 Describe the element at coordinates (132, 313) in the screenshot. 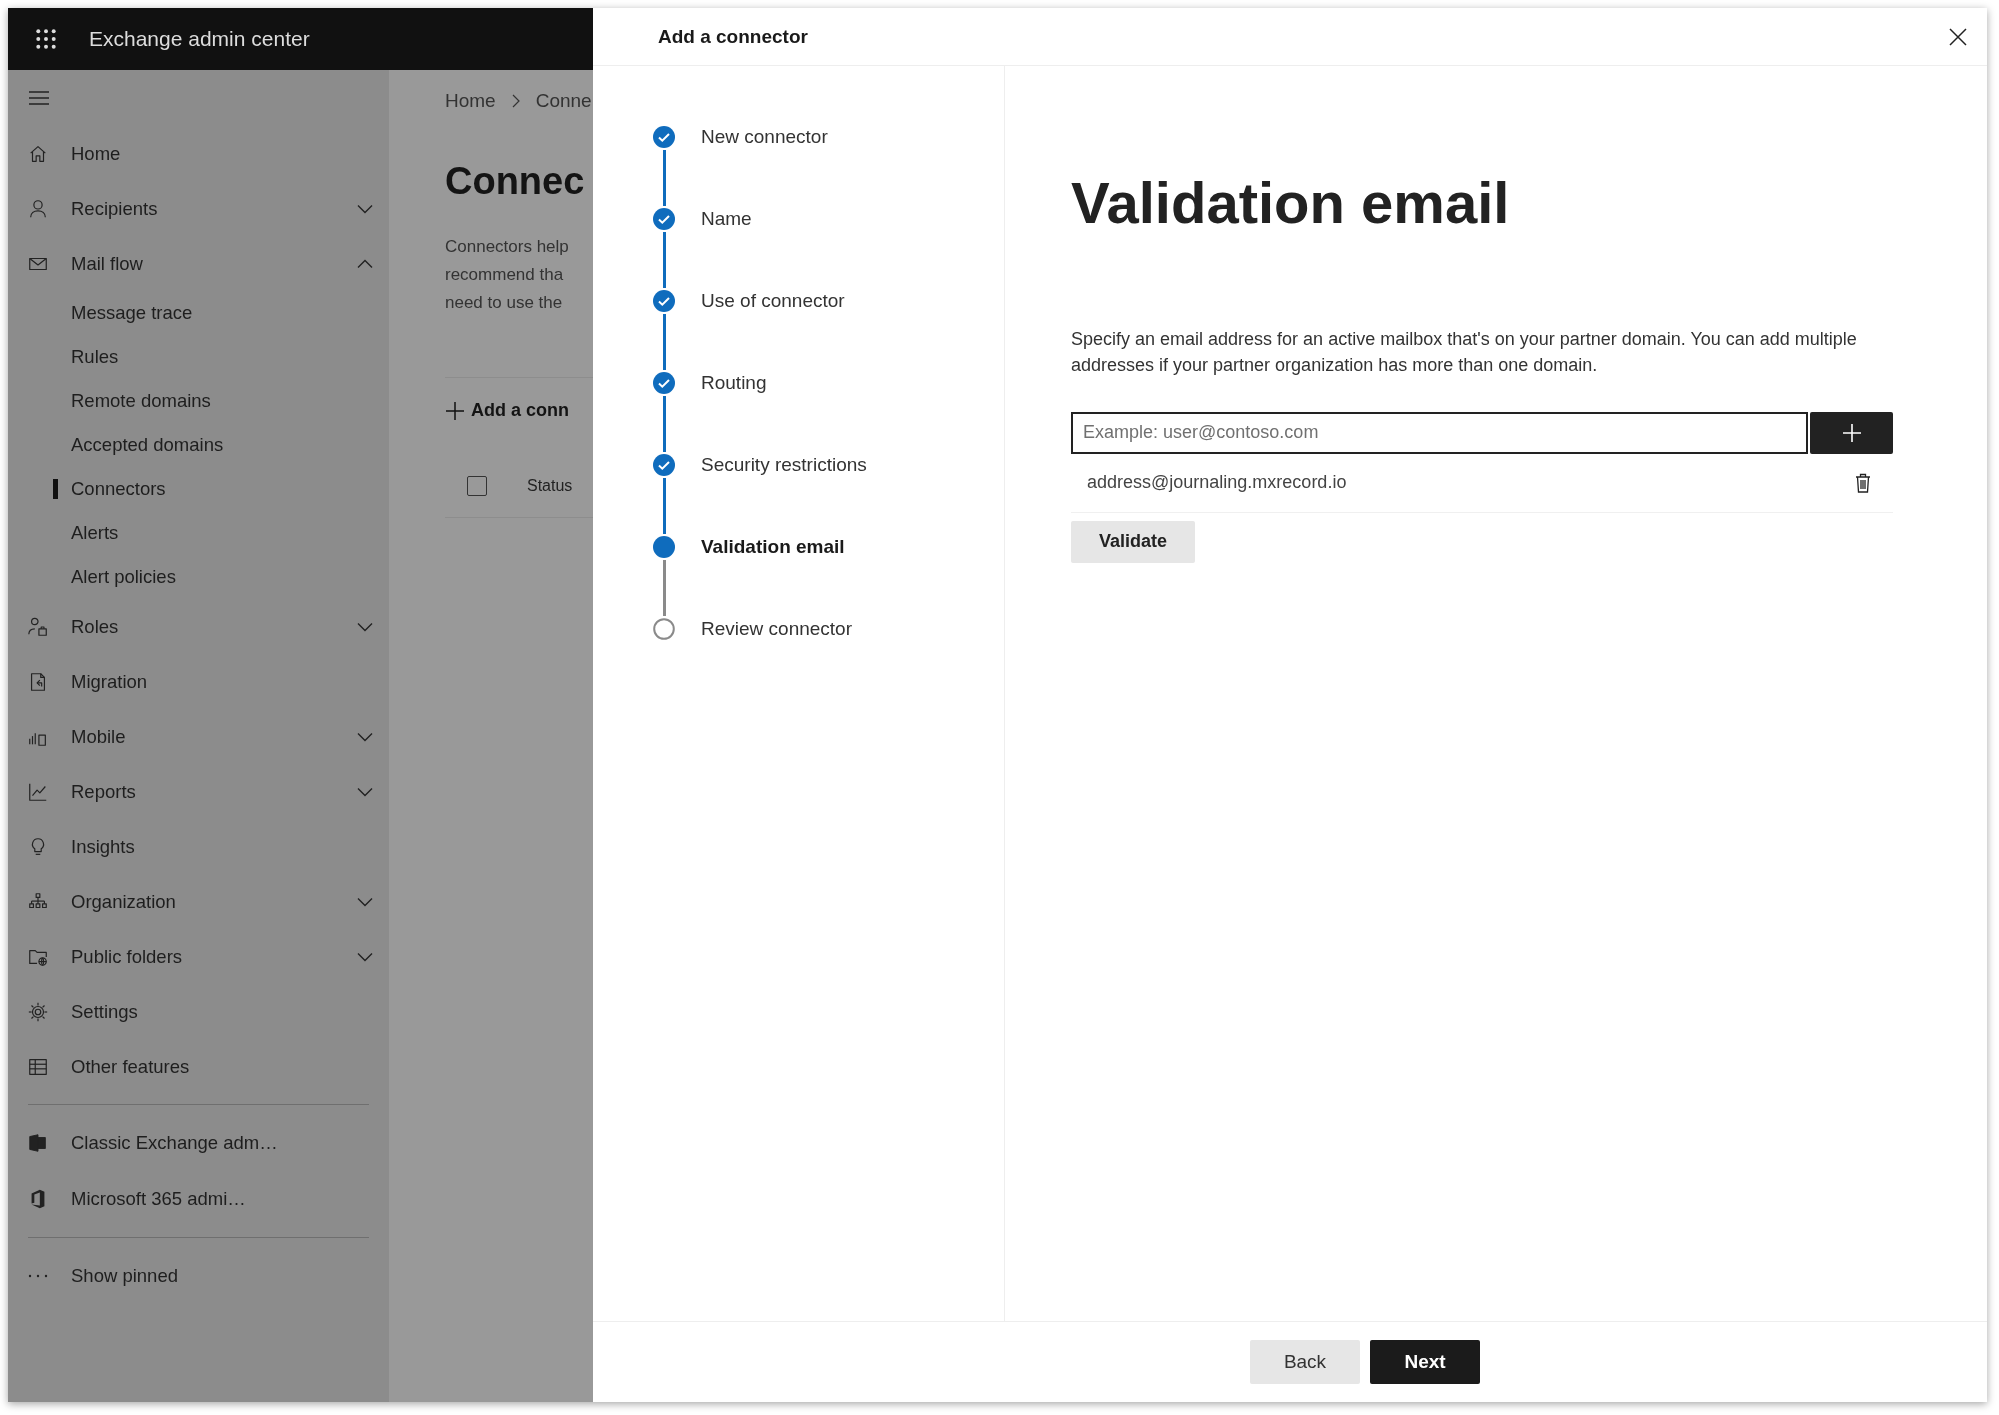

I see `nav-subitem: Message trace` at that location.